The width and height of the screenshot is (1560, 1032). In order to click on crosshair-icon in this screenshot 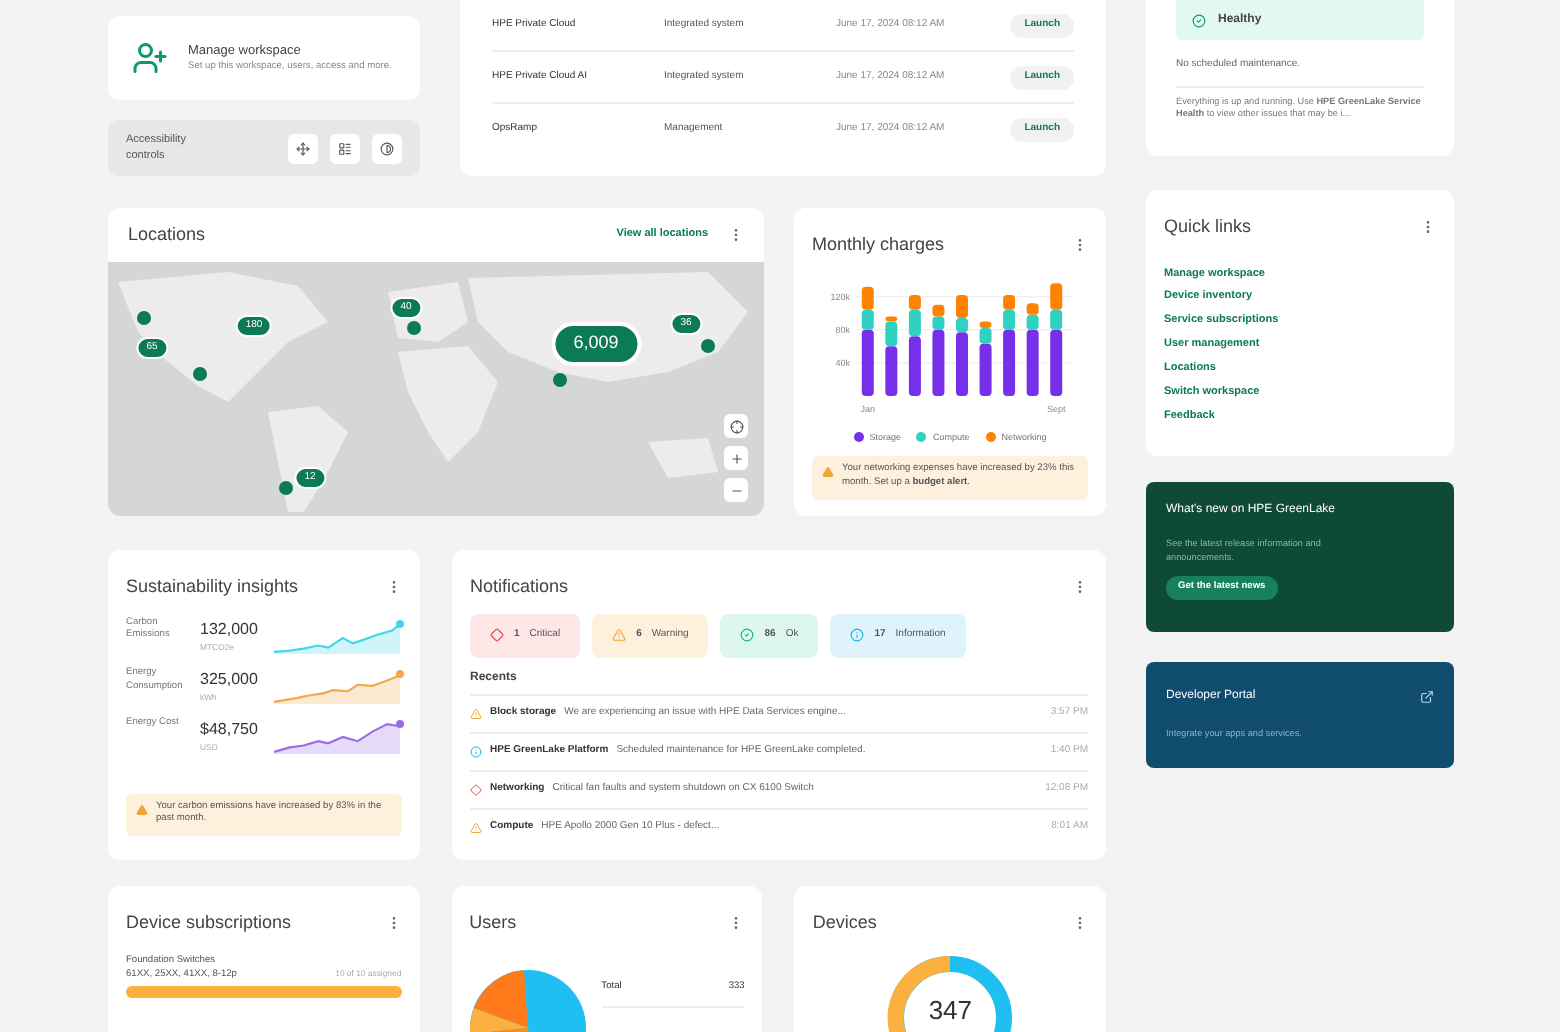, I will do `click(736, 426)`.